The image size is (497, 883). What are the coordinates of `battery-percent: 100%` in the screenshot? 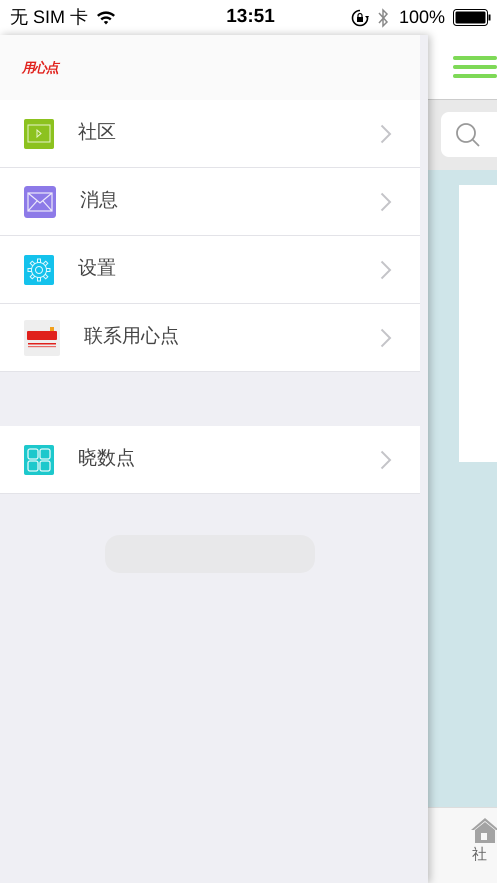 It's located at (422, 17).